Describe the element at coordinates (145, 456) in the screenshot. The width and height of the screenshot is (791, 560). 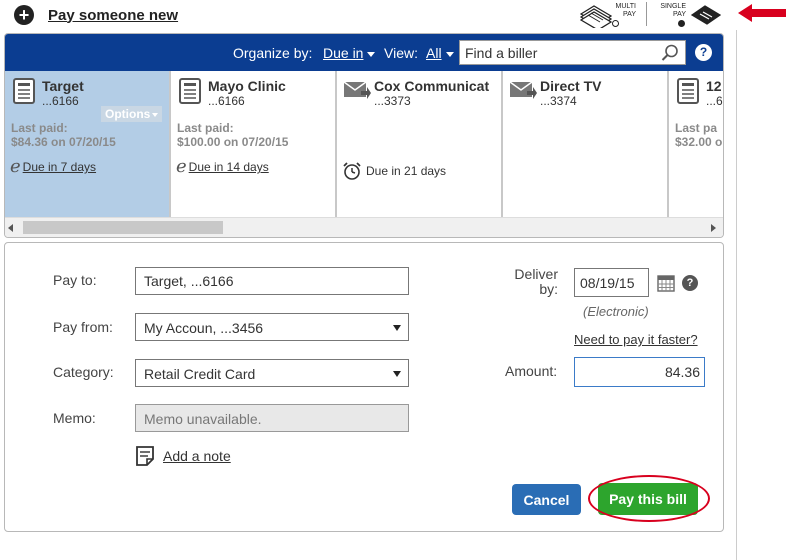
I see `note-icon` at that location.